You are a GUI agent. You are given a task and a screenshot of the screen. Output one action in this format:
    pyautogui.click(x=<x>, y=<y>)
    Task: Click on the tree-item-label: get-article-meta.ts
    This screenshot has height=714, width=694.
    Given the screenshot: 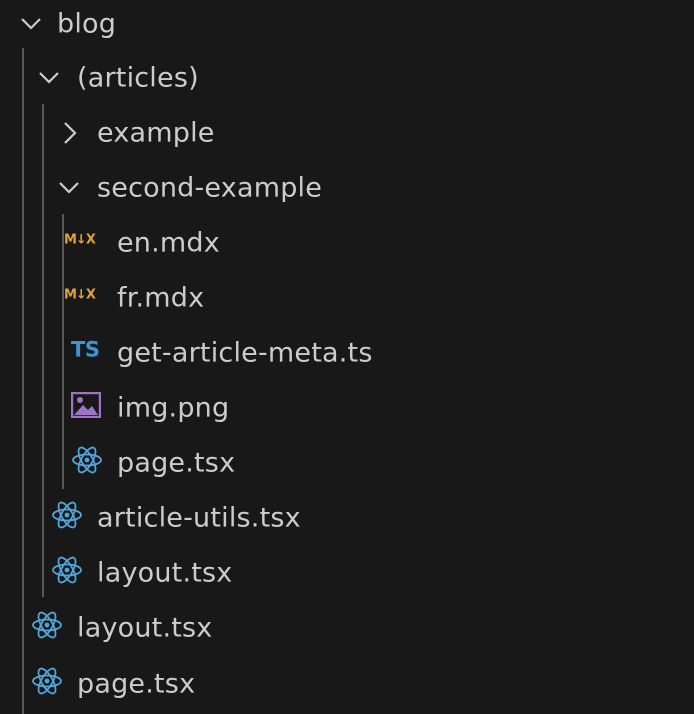 What is the action you would take?
    pyautogui.click(x=245, y=352)
    